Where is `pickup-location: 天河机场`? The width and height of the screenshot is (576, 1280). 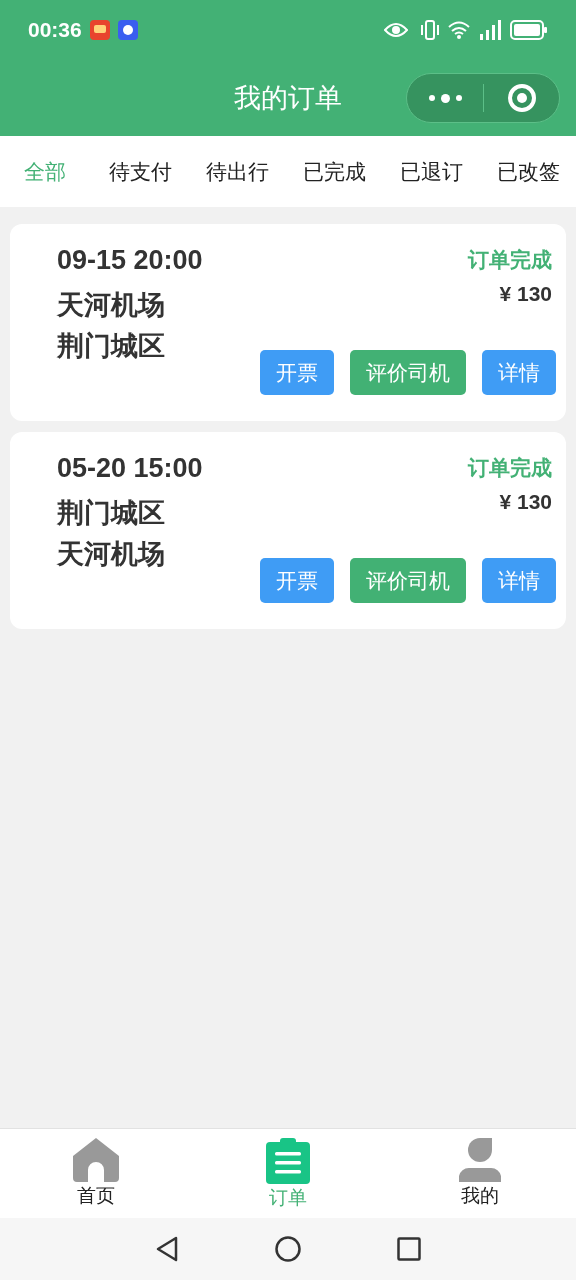
pickup-location: 天河机场 is located at coordinates (111, 305).